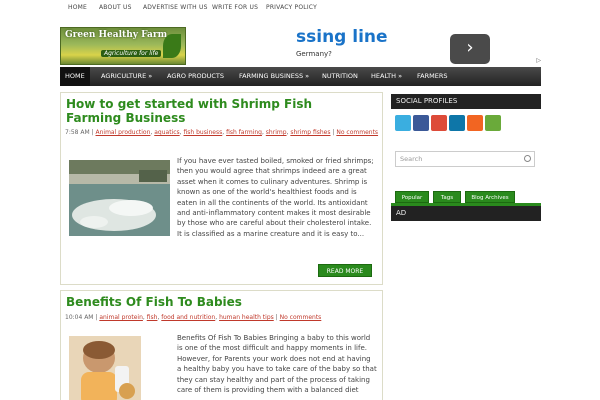 The height and width of the screenshot is (400, 600). I want to click on post-tag: animal protein, so click(121, 317).